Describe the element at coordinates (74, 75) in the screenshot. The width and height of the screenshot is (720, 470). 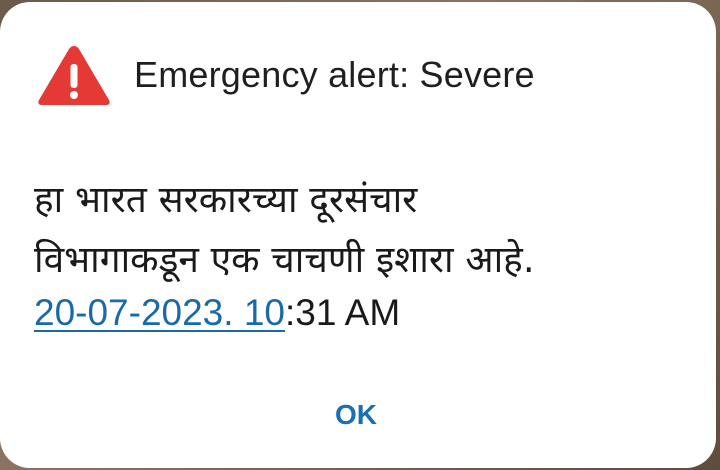
I see `warning-triangle-icon` at that location.